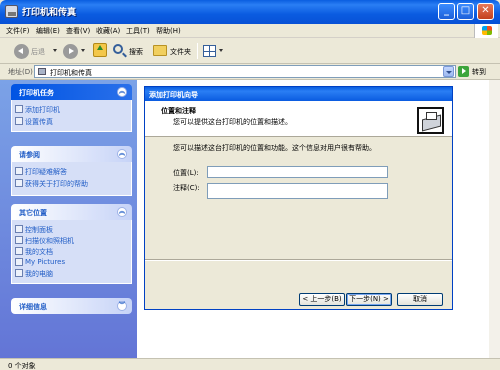 Image resolution: width=500 pixels, height=370 pixels. Describe the element at coordinates (108, 31) in the screenshot. I see `menu-favorites: 收藏(A)` at that location.